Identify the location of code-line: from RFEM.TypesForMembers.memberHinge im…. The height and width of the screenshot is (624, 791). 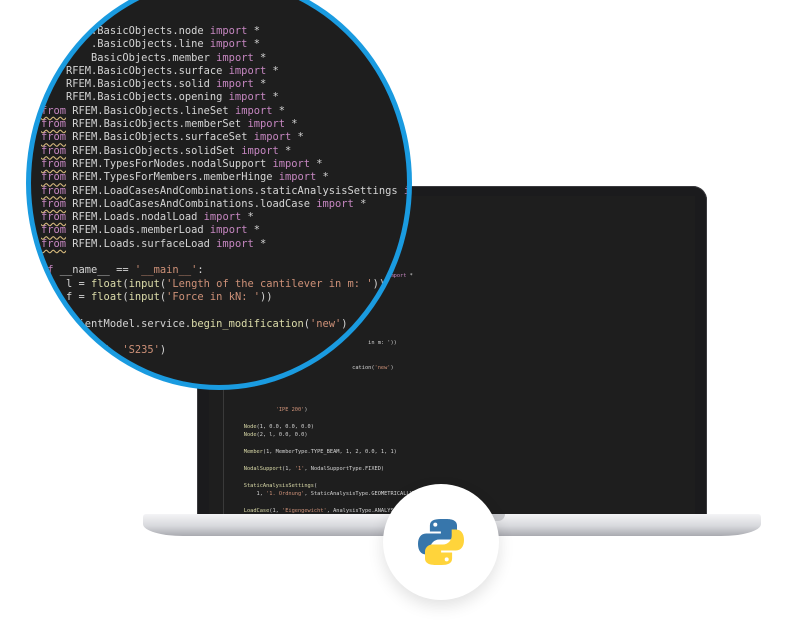
(185, 177).